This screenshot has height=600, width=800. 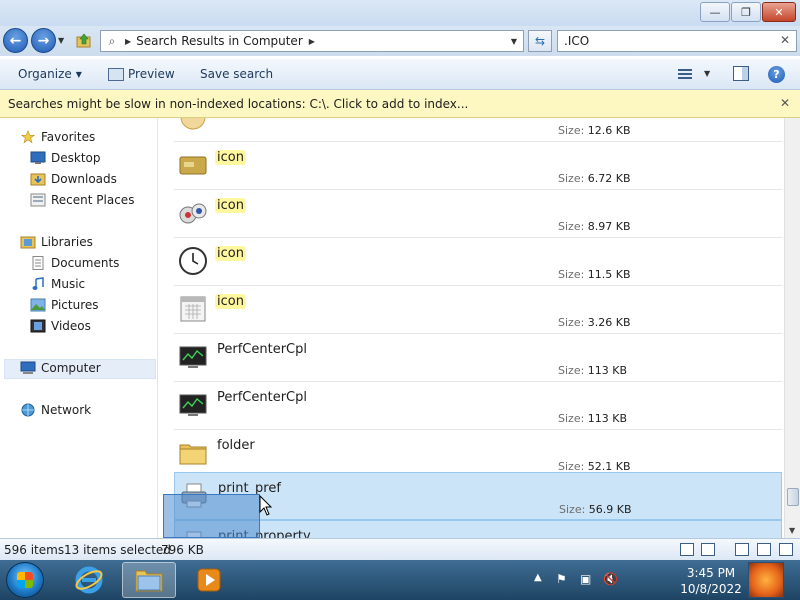 What do you see at coordinates (478, 310) in the screenshot?
I see `file-row: icon Size: 3.26 KB` at bounding box center [478, 310].